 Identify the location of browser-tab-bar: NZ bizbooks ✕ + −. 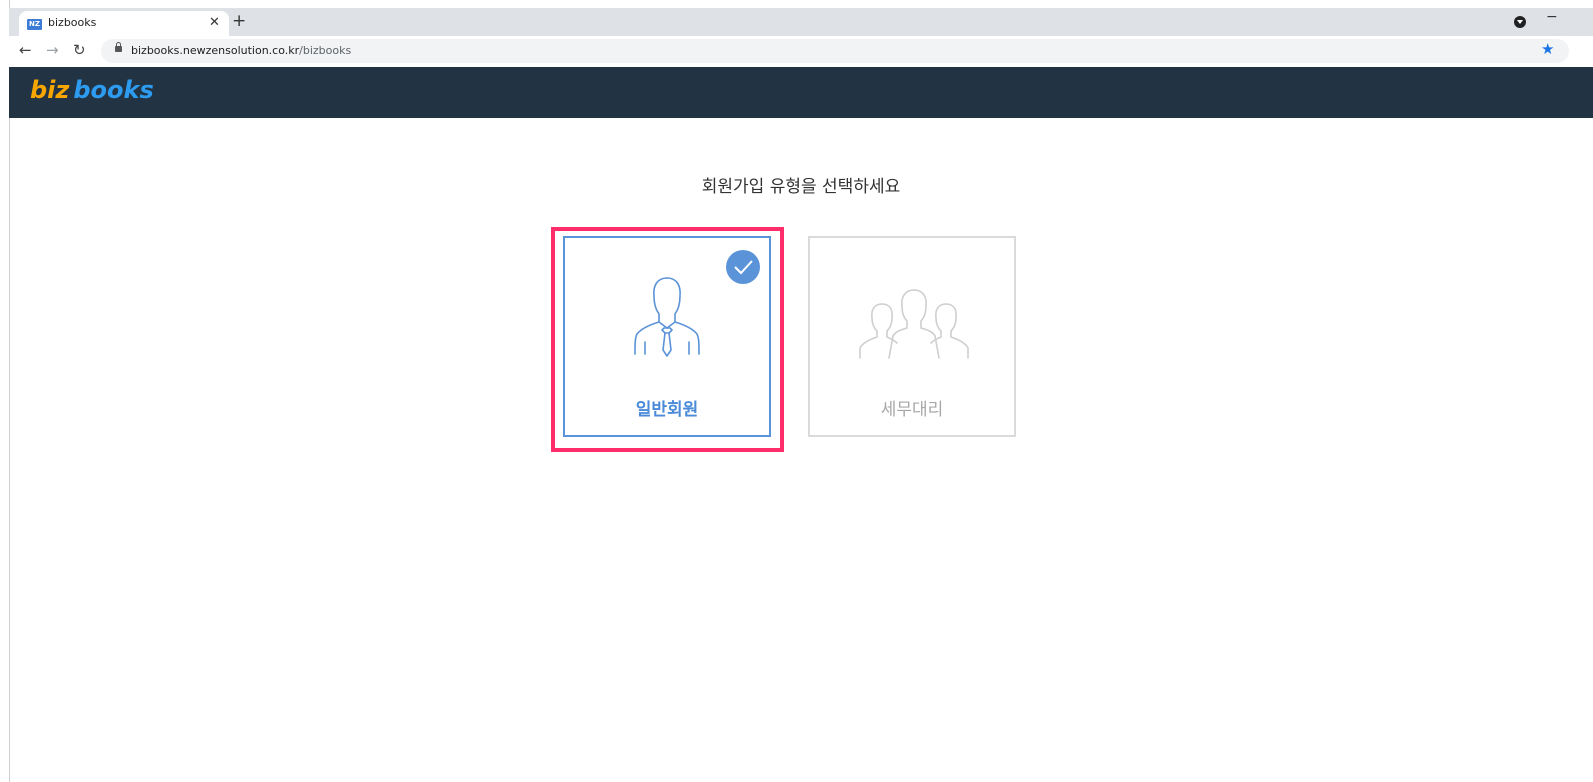
(801, 22).